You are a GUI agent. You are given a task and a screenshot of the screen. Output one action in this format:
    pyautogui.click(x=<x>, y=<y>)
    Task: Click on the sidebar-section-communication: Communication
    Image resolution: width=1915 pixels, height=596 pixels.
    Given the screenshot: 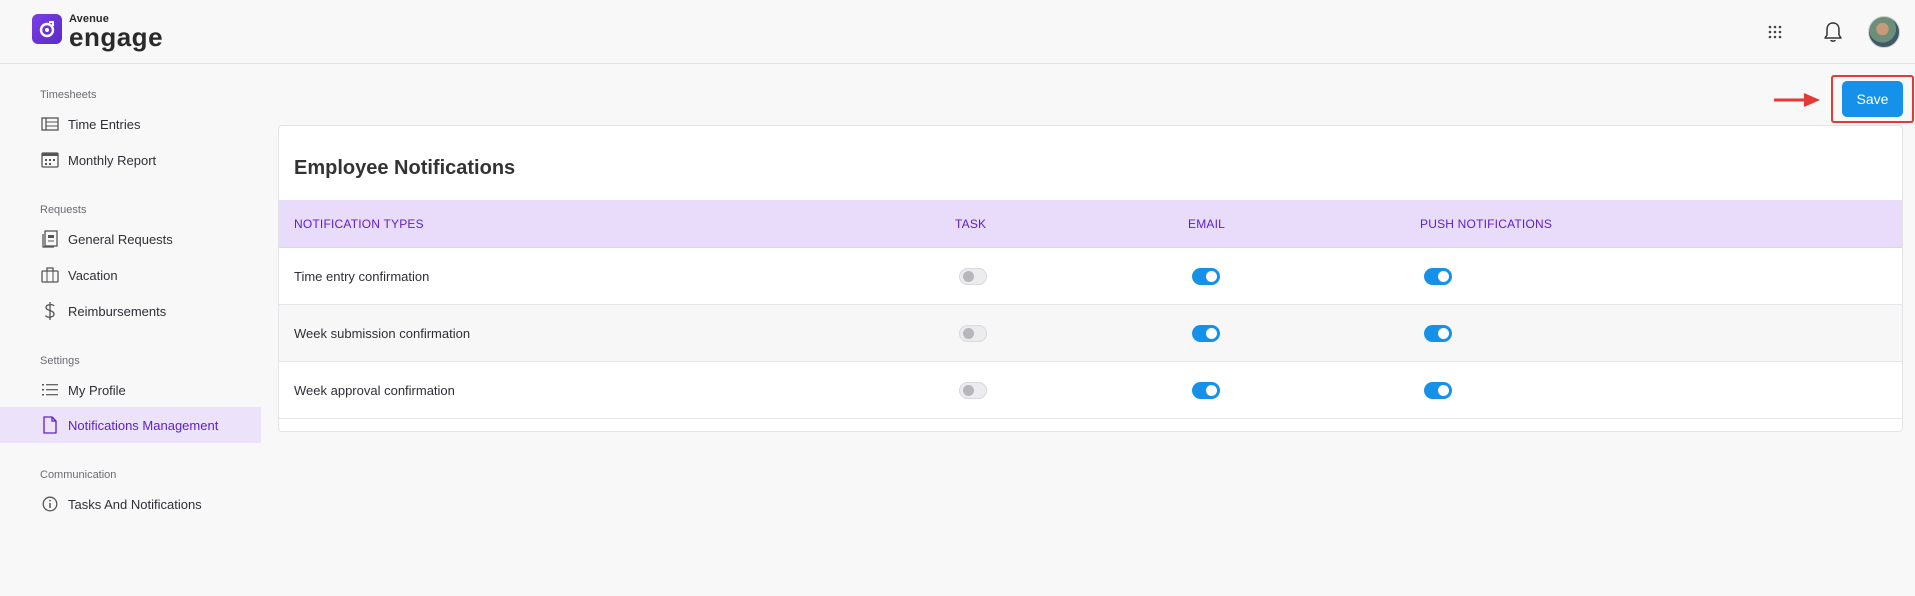 What is the action you would take?
    pyautogui.click(x=78, y=475)
    